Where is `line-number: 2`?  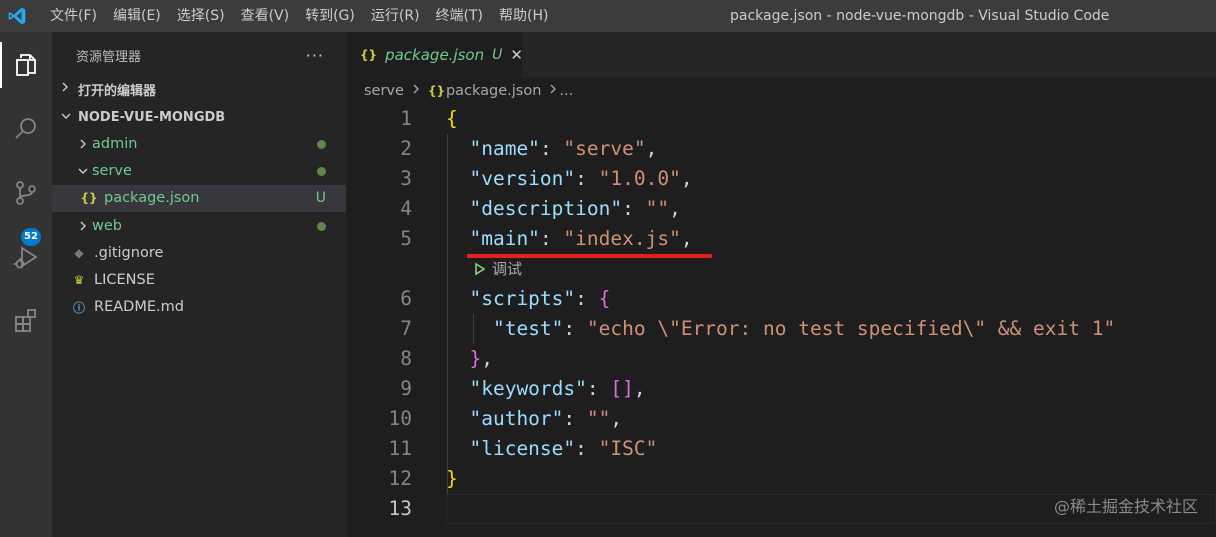 line-number: 2 is located at coordinates (406, 148).